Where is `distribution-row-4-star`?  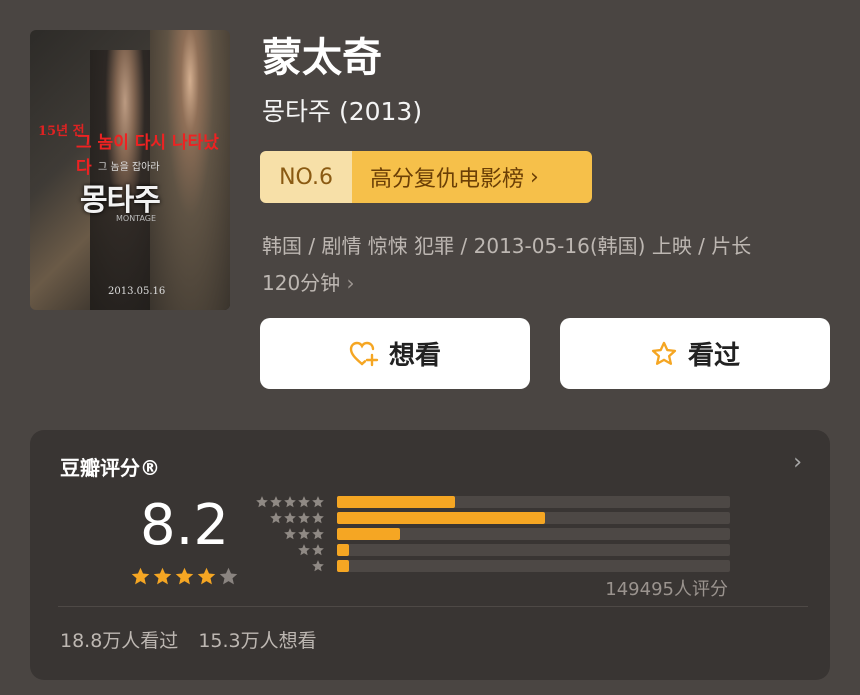
distribution-row-4-star is located at coordinates (495, 518).